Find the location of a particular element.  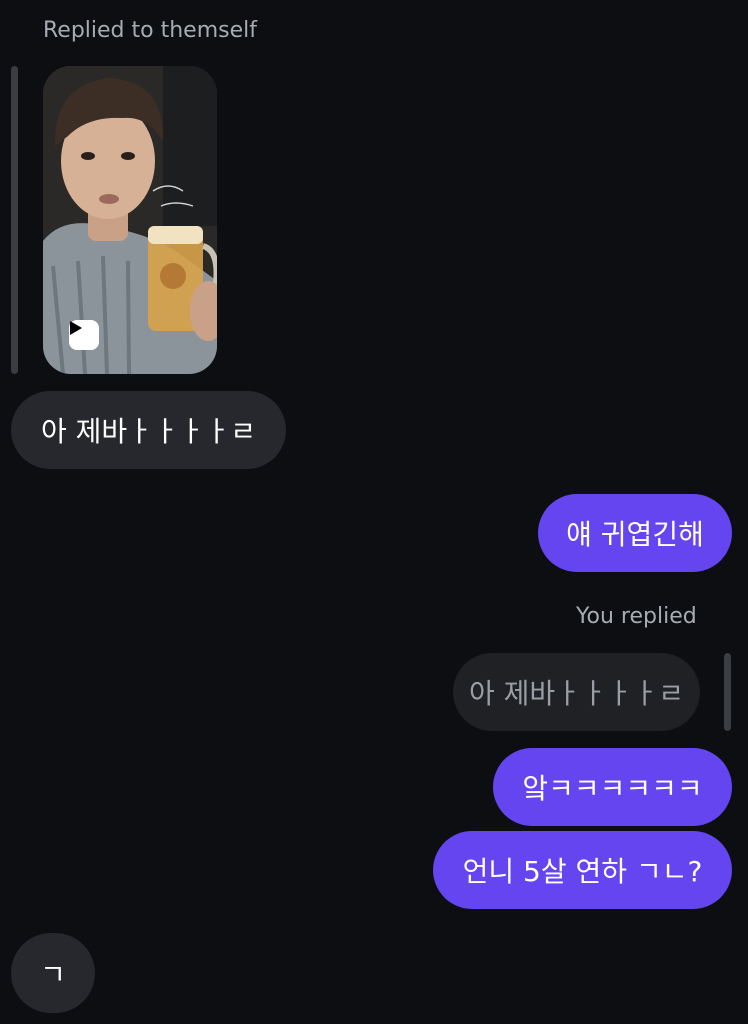

reply-caption: Replied to themself is located at coordinates (150, 30).